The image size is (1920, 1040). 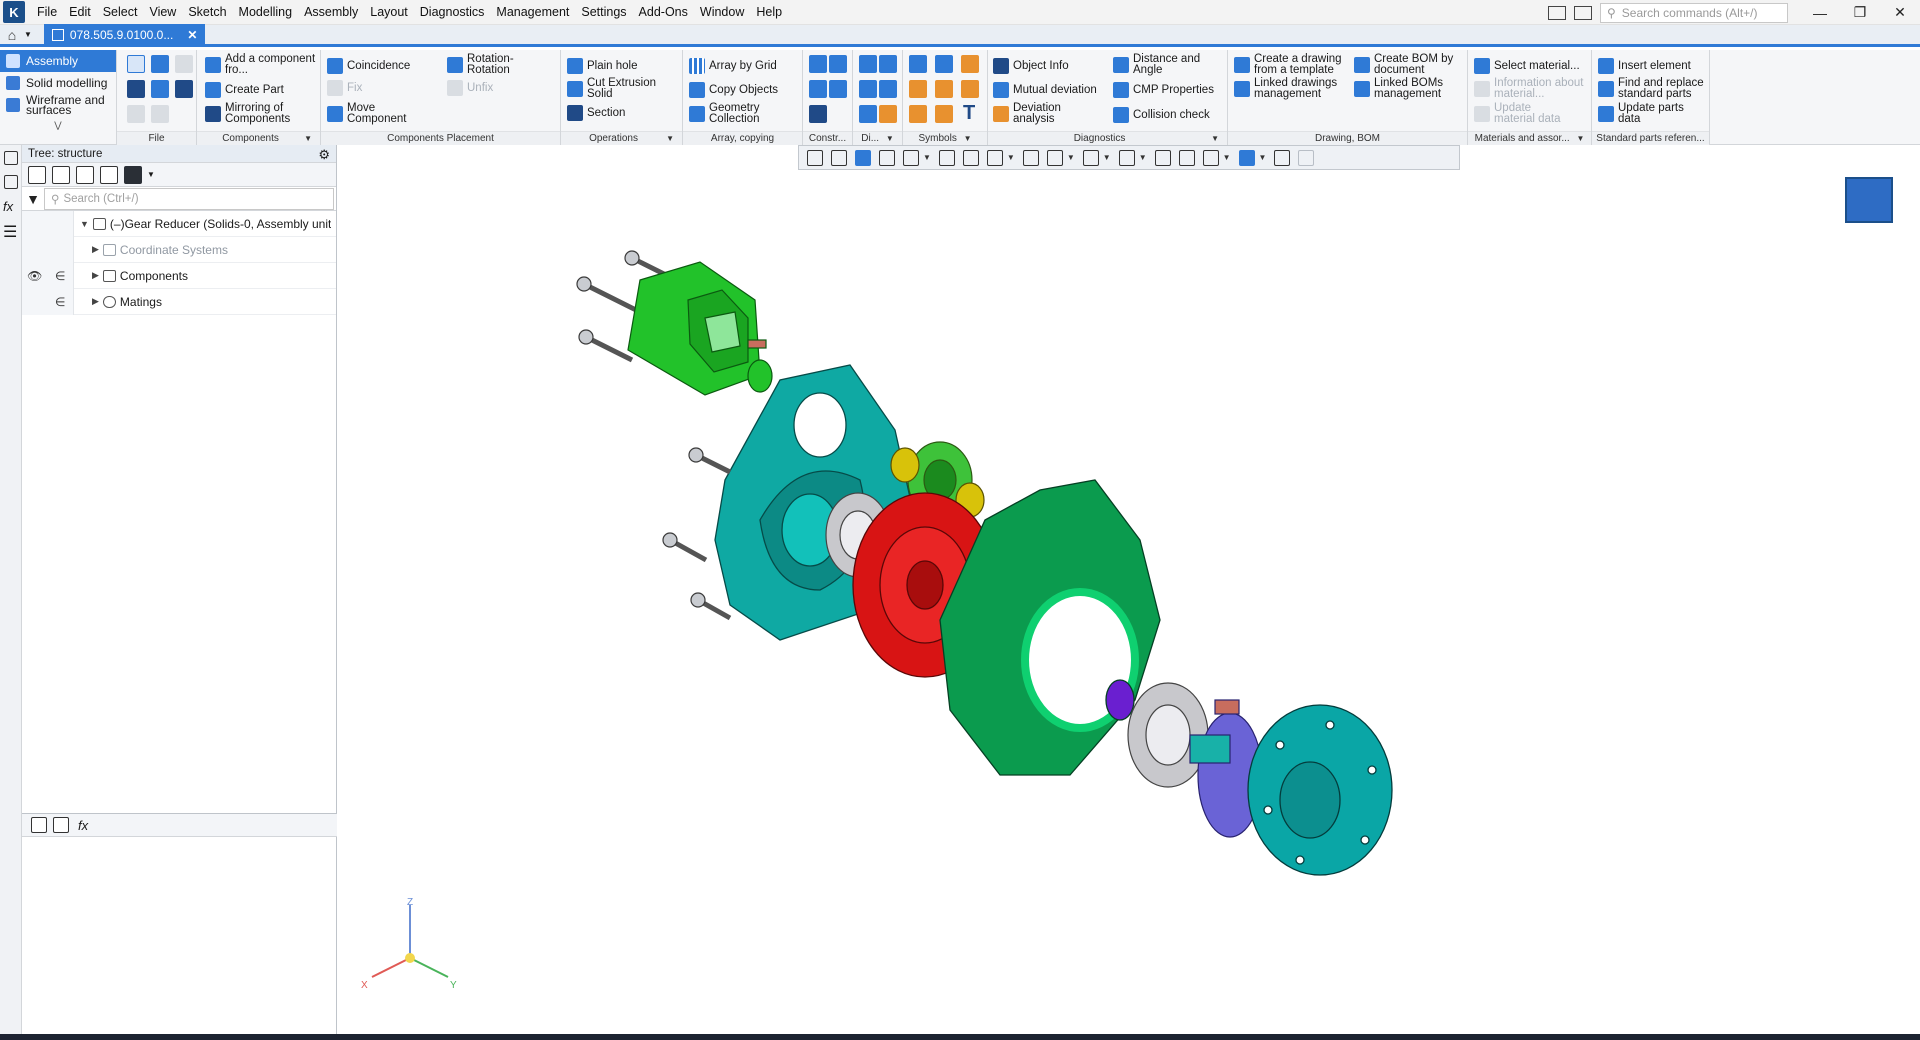 What do you see at coordinates (890, 138) in the screenshot?
I see `group-di-dropdown-icon: ▼` at bounding box center [890, 138].